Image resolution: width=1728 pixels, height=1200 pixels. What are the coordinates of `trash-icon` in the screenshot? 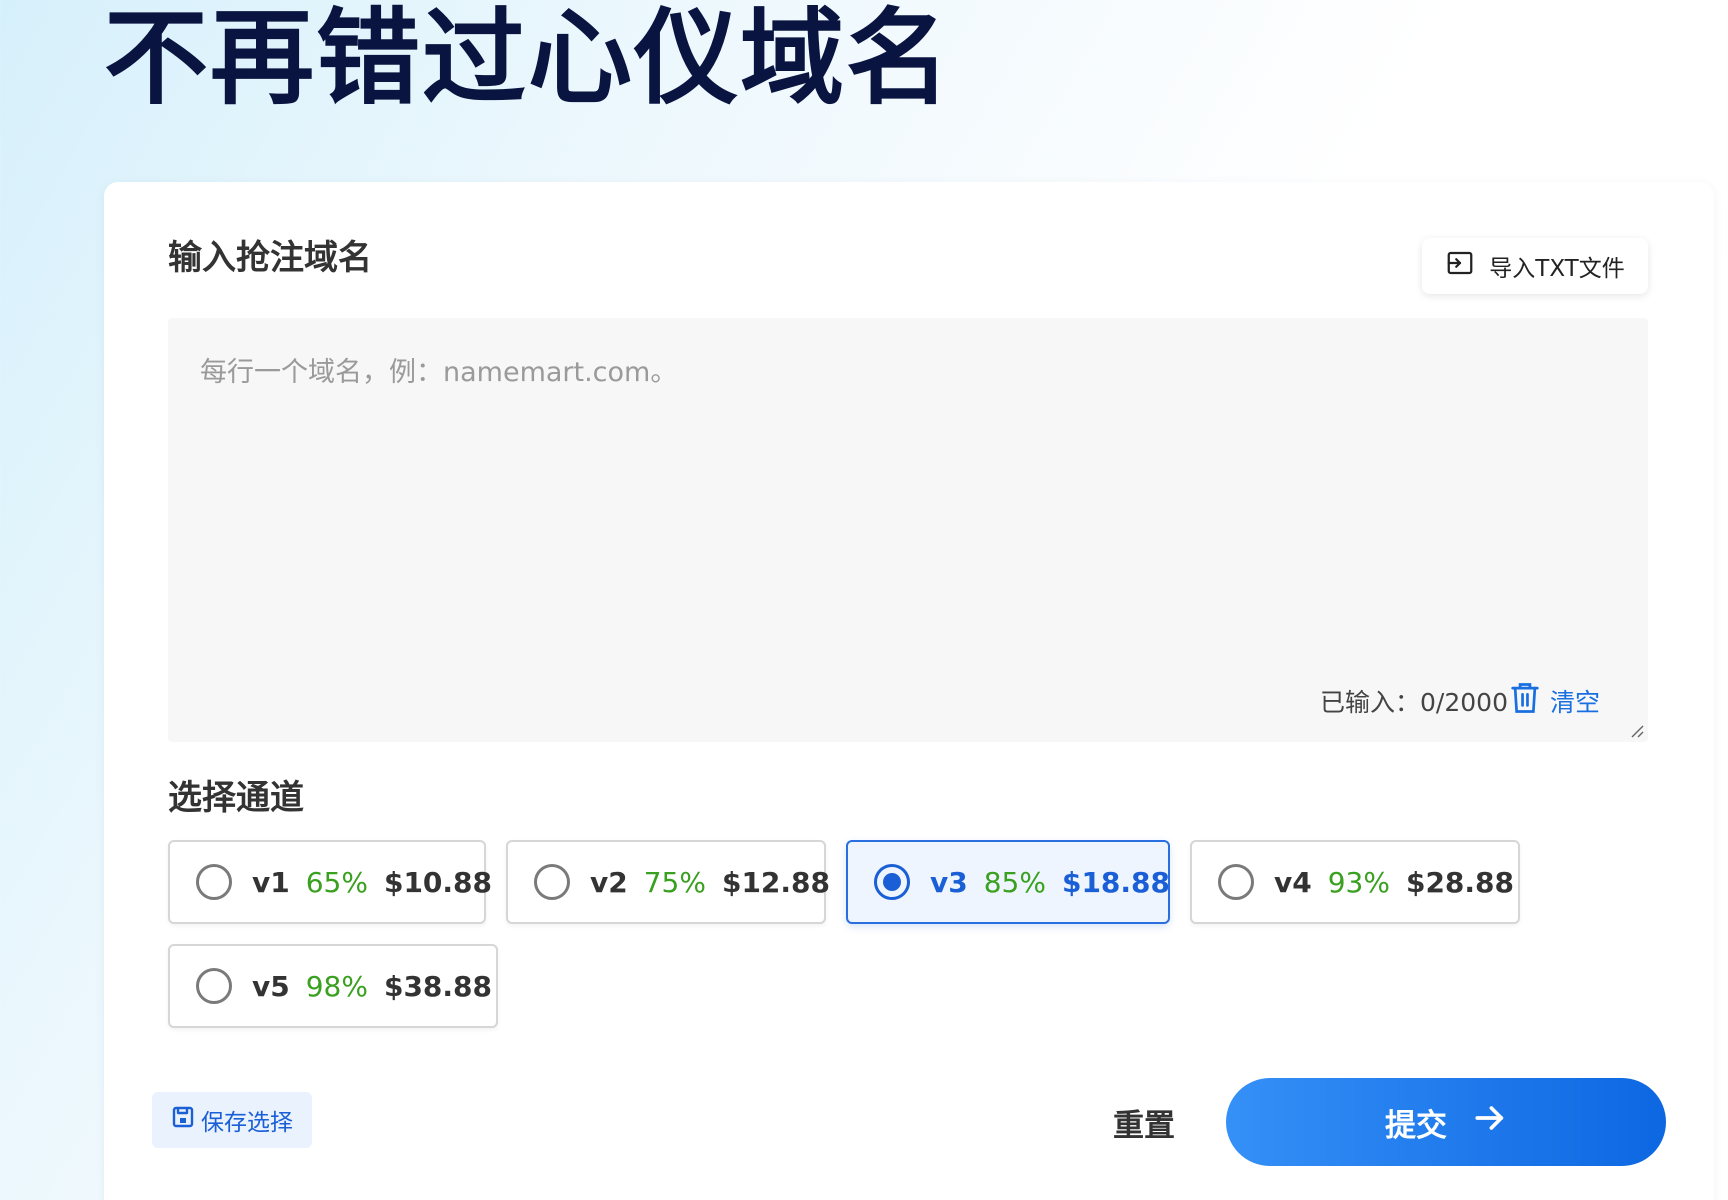 It's located at (1525, 701).